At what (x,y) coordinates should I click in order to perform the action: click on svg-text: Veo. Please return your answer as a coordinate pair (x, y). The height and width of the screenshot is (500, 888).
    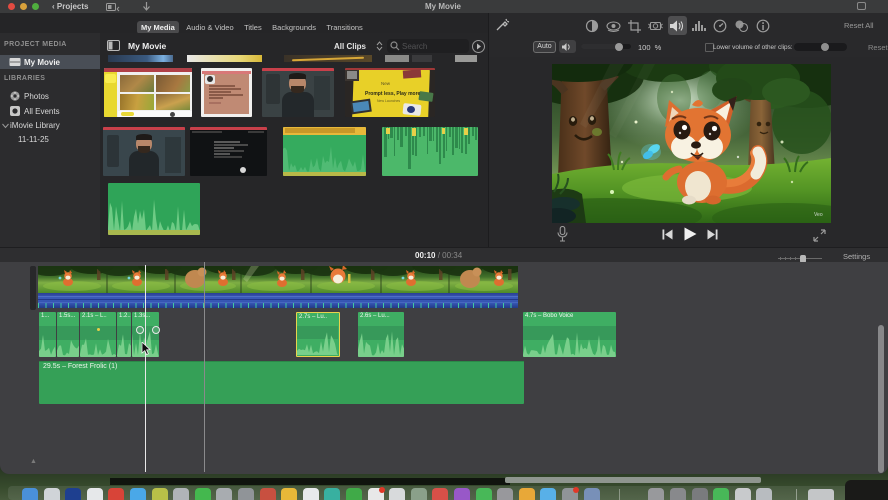
    Looking at the image, I should click on (818, 215).